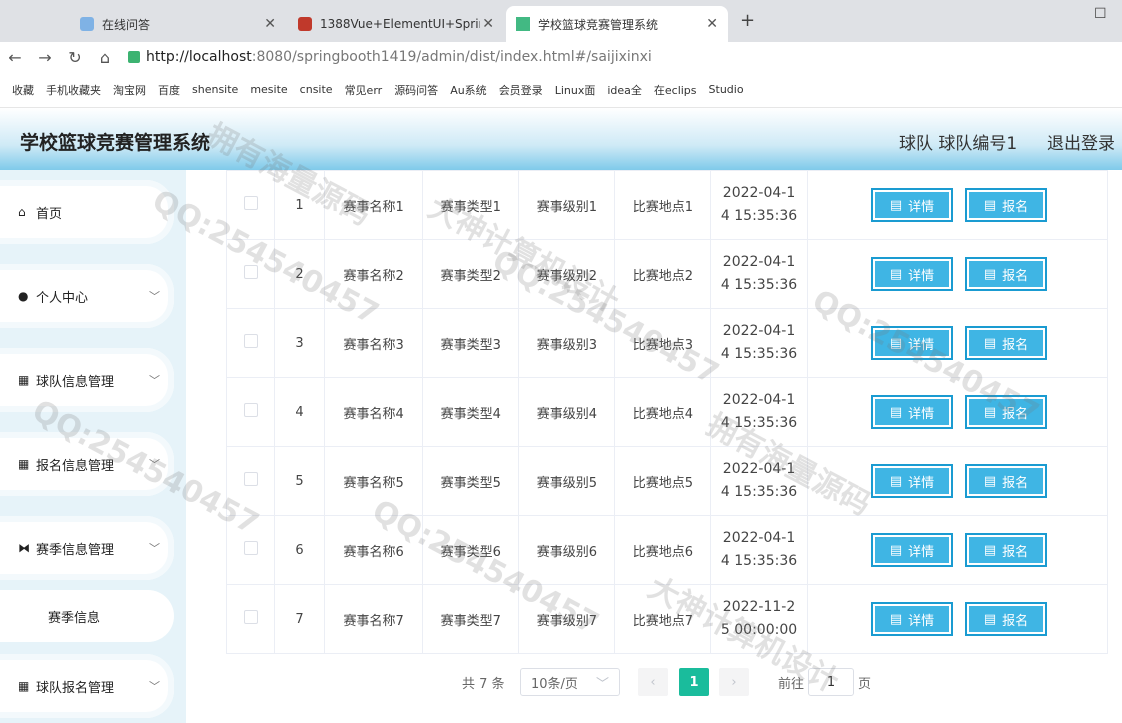  Describe the element at coordinates (178, 24) in the screenshot. I see `browser-tab-1: 在线问答 ✕` at that location.